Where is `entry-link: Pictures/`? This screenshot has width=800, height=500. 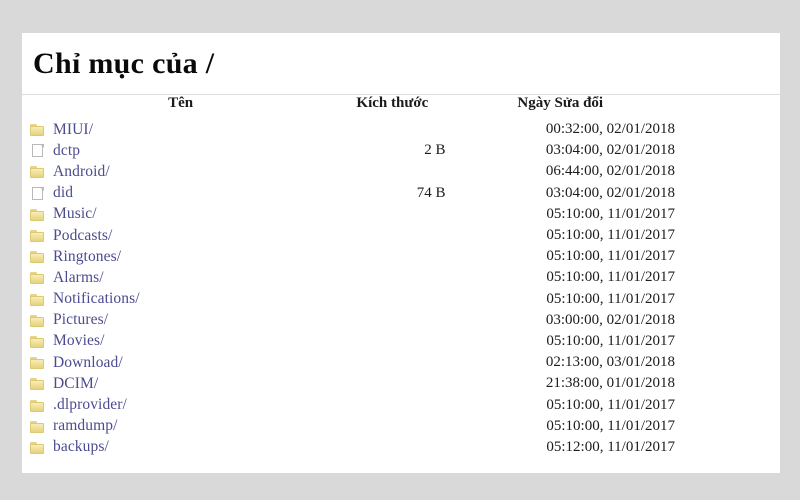 entry-link: Pictures/ is located at coordinates (80, 320).